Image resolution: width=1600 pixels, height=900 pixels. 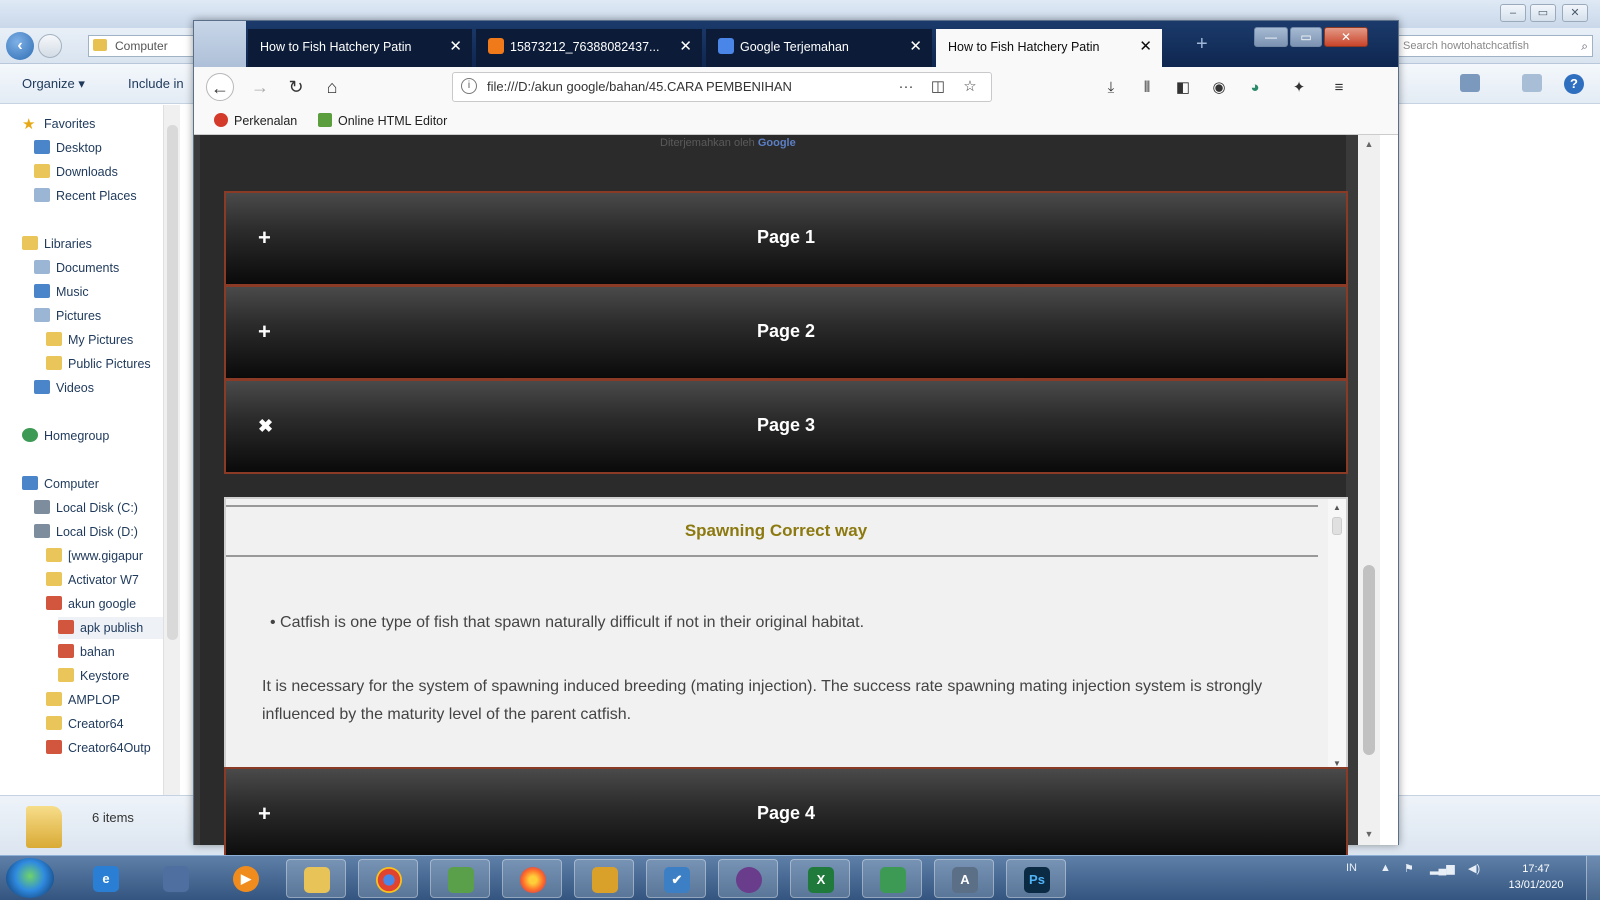 I want to click on taskbar-firefox, so click(x=532, y=878).